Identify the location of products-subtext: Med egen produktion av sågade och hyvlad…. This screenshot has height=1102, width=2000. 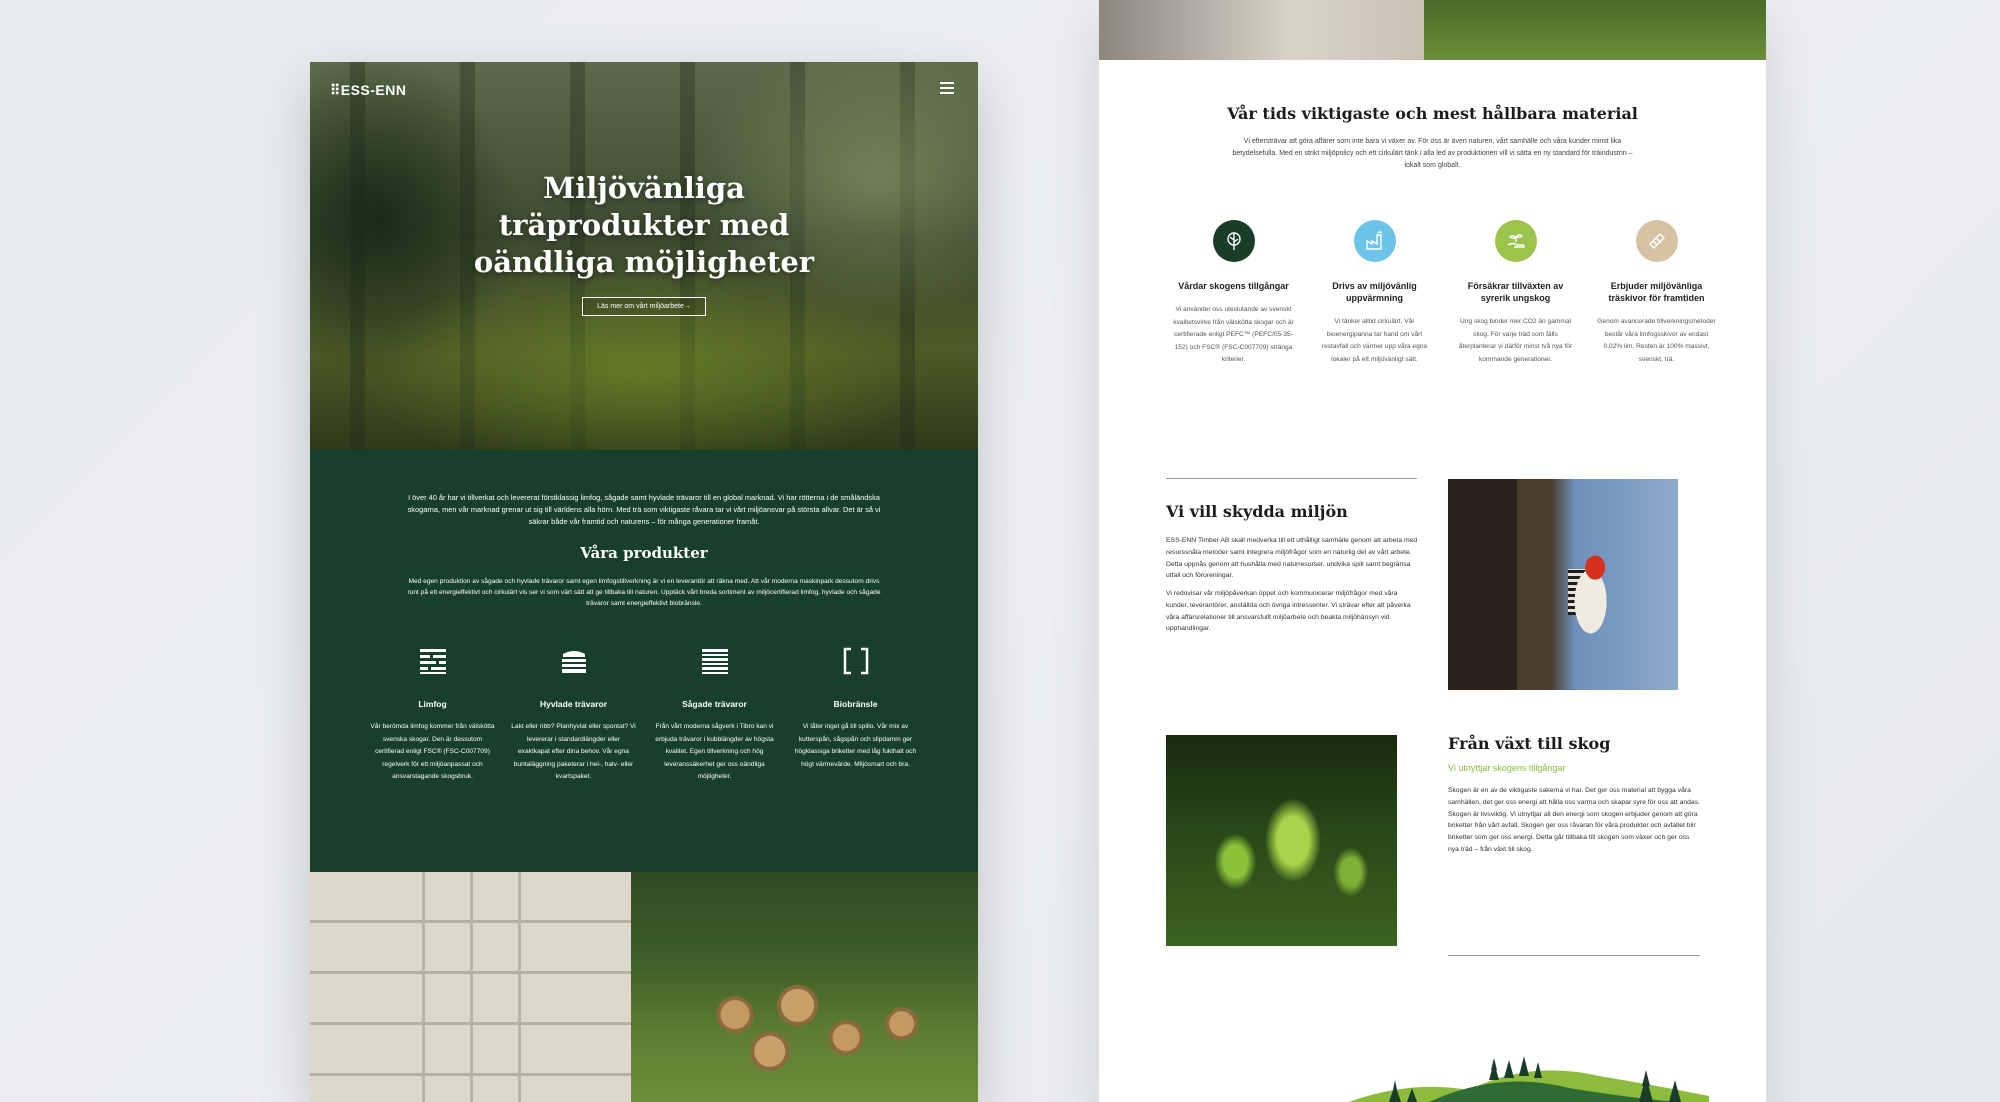
(644, 592).